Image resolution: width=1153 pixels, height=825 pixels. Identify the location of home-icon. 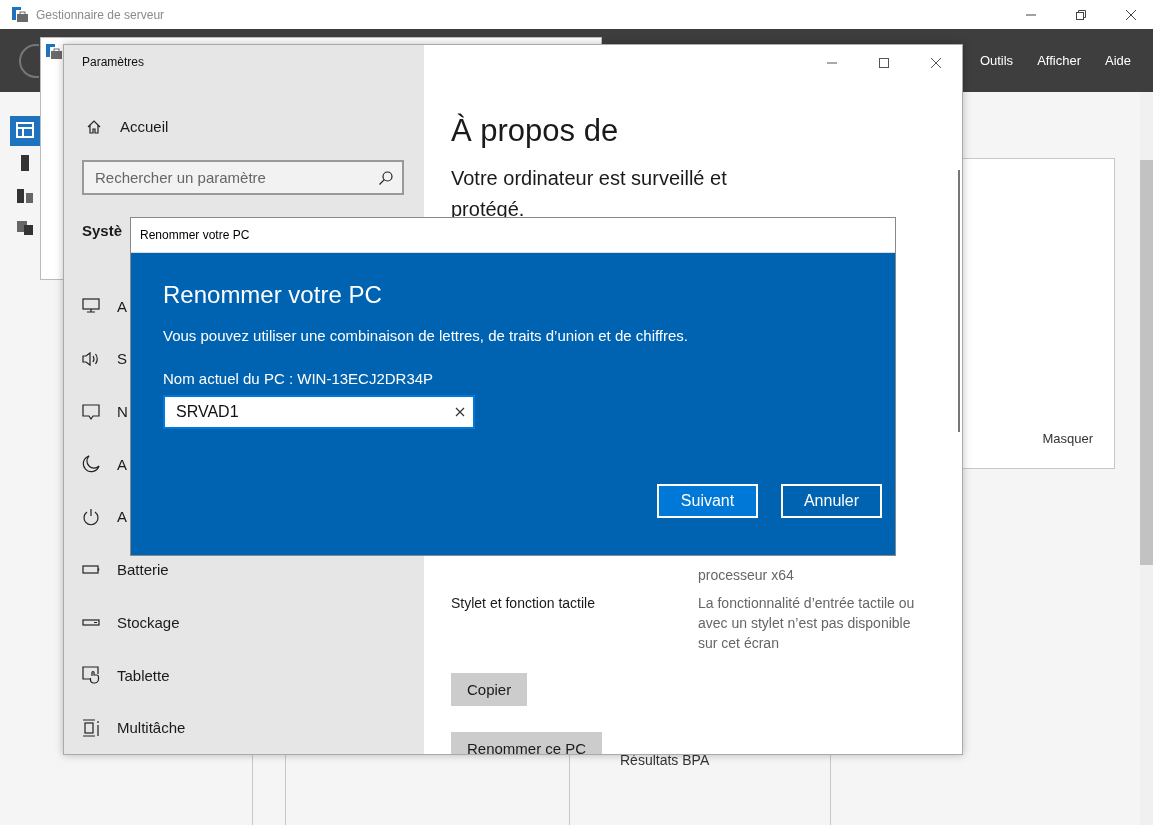
(94, 126).